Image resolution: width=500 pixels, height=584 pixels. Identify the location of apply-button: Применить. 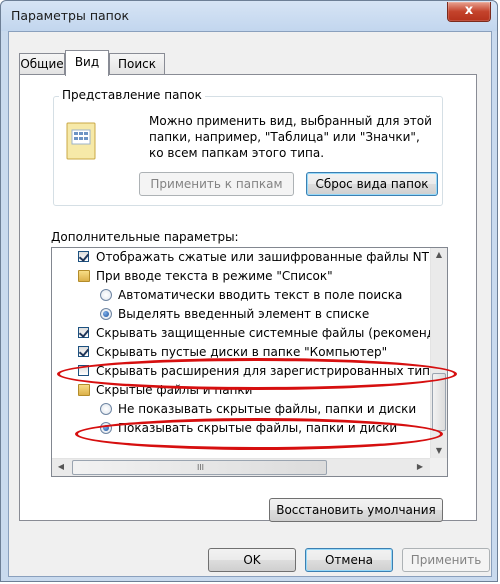
(446, 560).